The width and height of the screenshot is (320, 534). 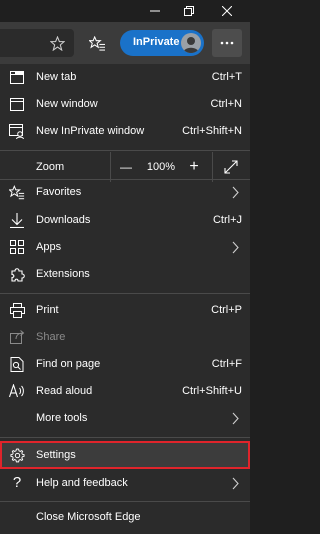 I want to click on menu-item-help-and-feedback: ? Help and feedback, so click(x=125, y=483).